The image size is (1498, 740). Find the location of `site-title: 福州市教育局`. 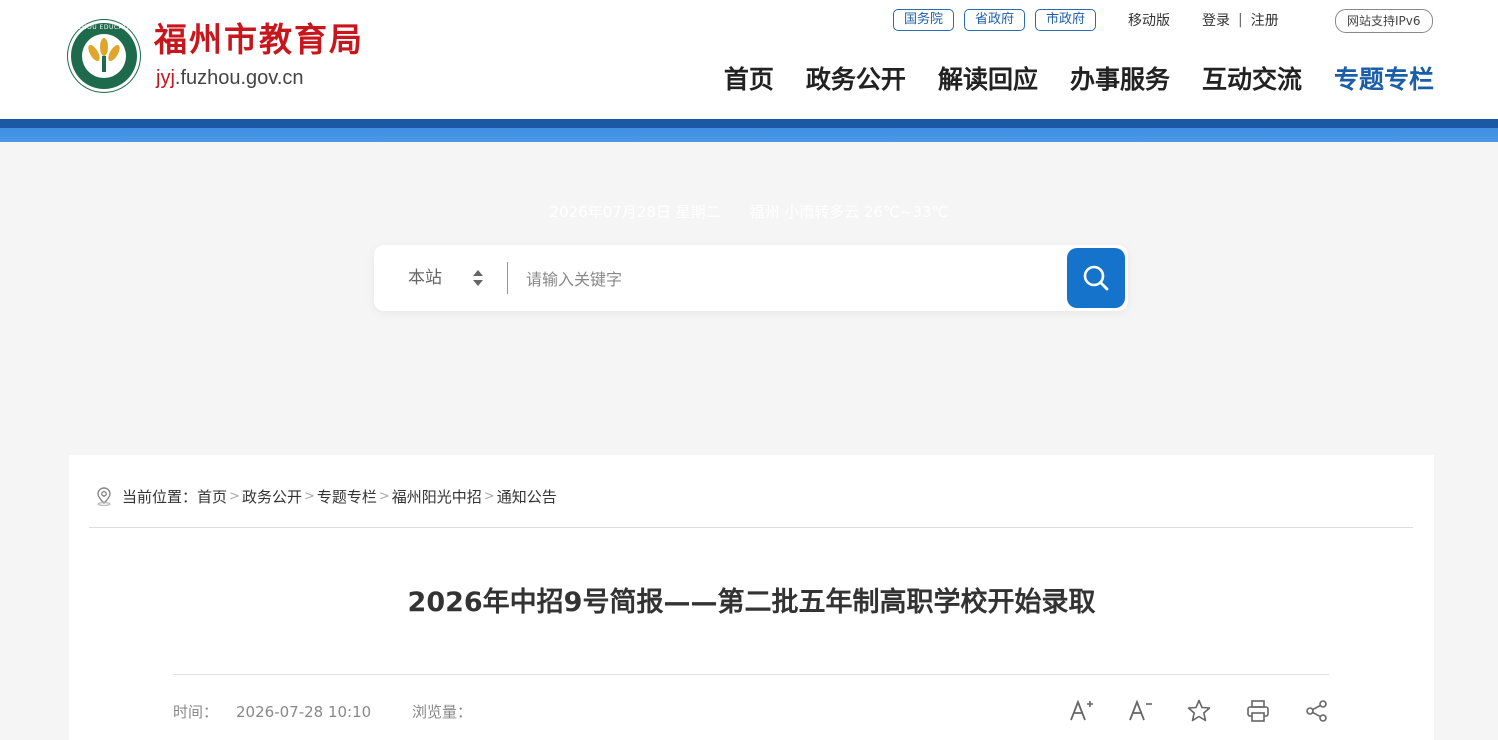

site-title: 福州市教育局 is located at coordinates (259, 40).